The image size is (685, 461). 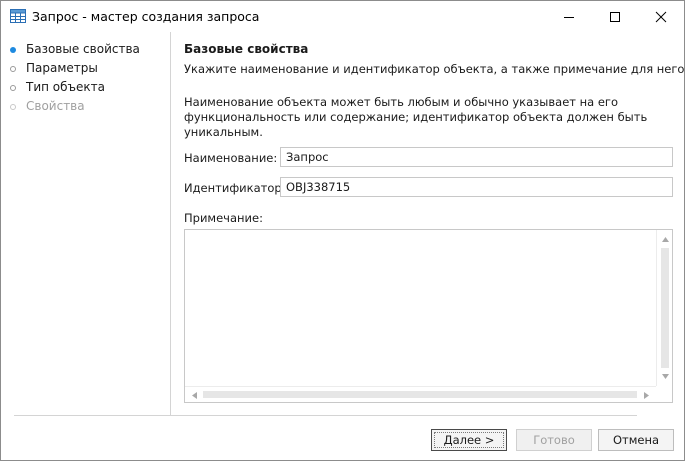 What do you see at coordinates (231, 158) in the screenshot?
I see `name-label: Наименование:` at bounding box center [231, 158].